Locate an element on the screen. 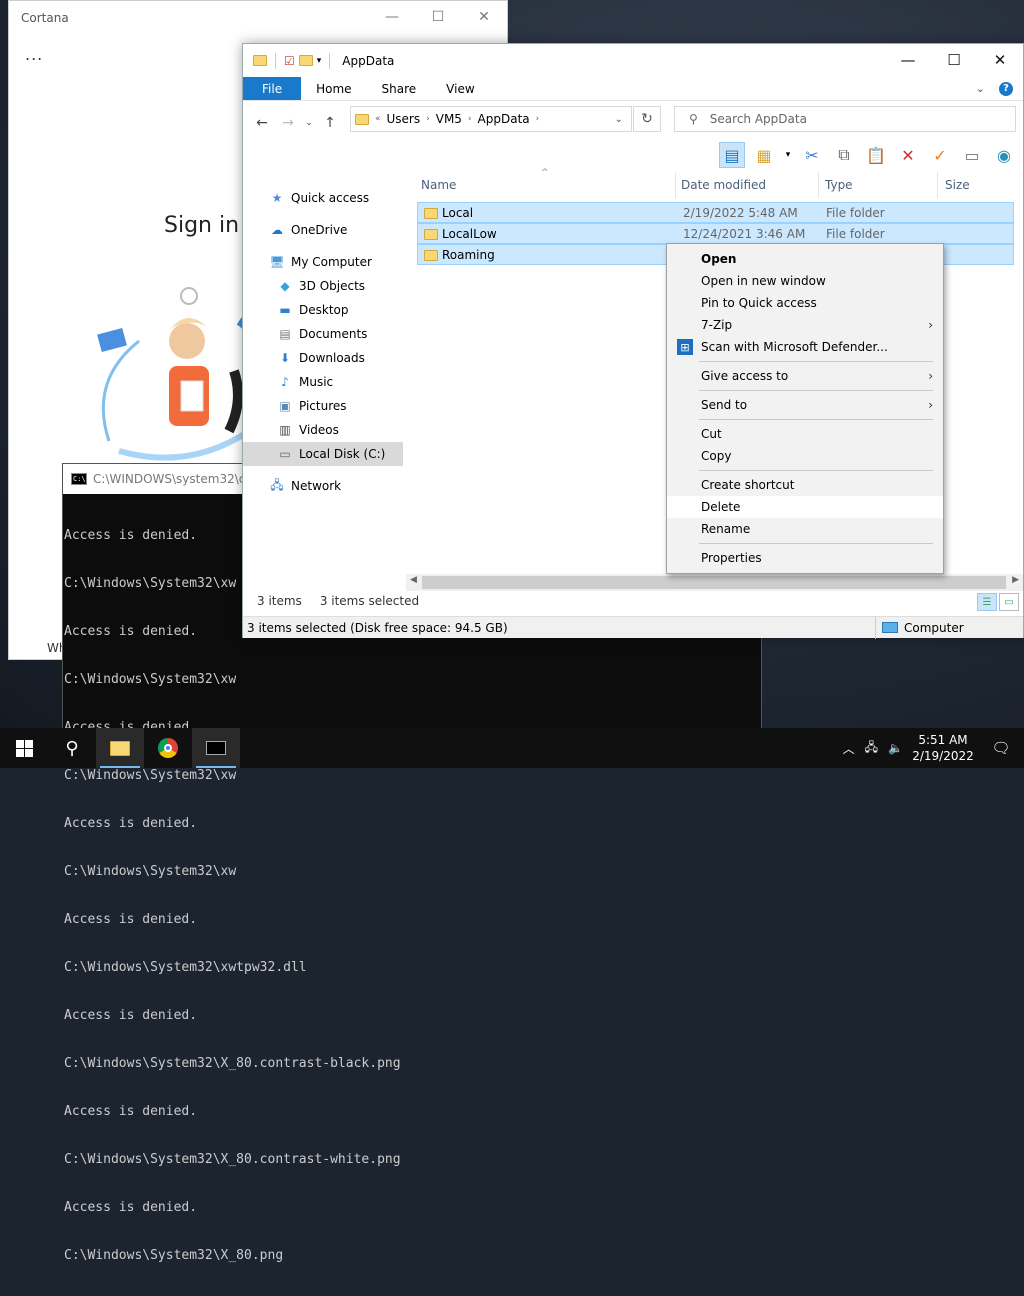  nav-onedrive: ☁ OneDrive is located at coordinates (323, 230).